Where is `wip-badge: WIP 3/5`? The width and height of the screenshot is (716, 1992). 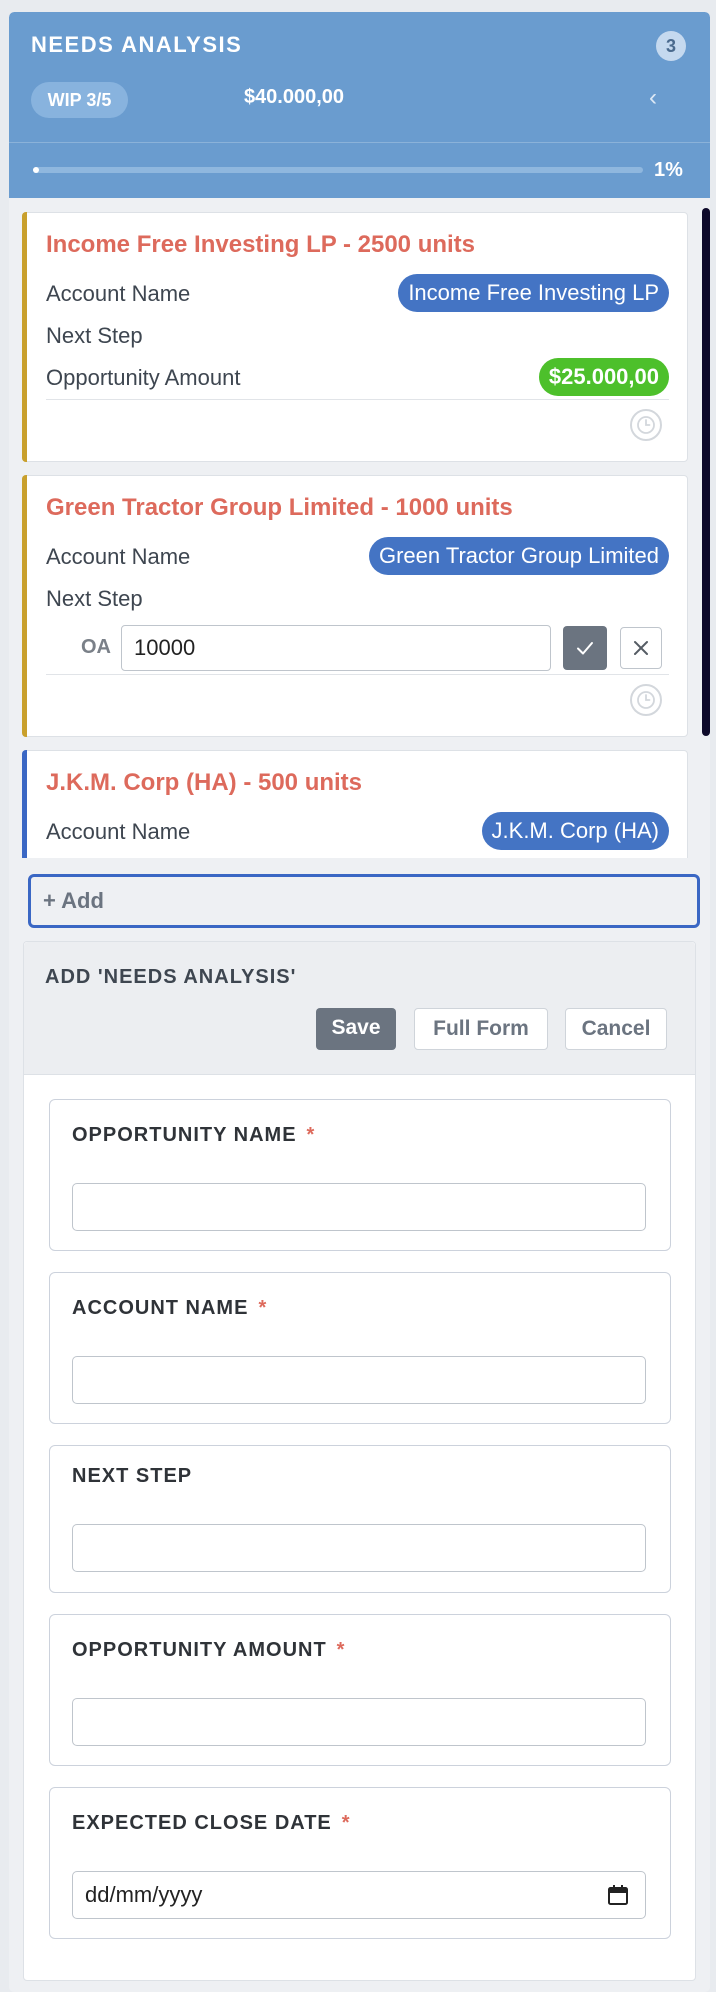
wip-badge: WIP 3/5 is located at coordinates (79, 100).